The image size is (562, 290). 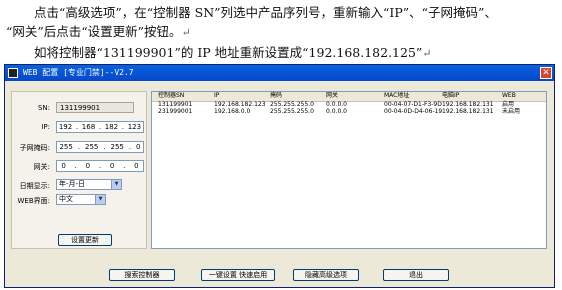 What do you see at coordinates (546, 73) in the screenshot?
I see `close-icon: ✕` at bounding box center [546, 73].